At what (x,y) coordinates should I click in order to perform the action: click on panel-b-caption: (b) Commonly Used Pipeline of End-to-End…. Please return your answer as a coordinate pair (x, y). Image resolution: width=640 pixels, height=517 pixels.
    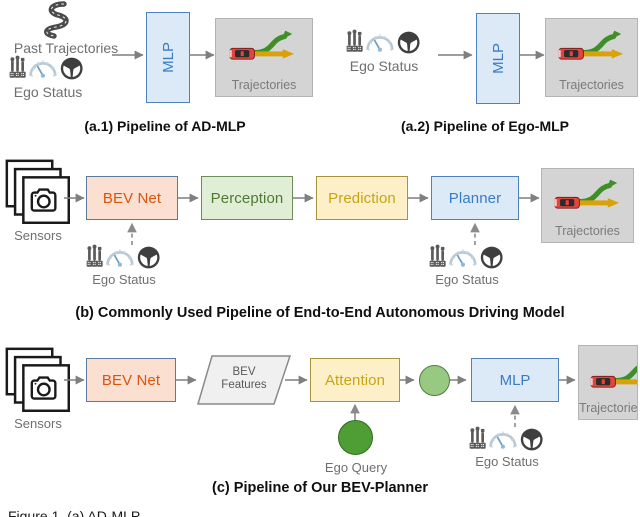
    Looking at the image, I should click on (320, 313).